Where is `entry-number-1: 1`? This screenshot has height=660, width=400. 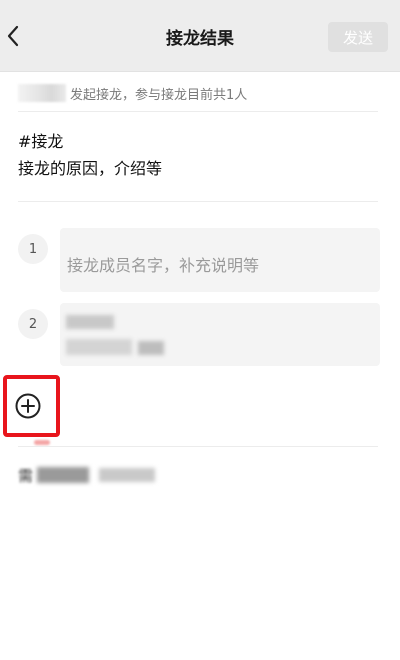 entry-number-1: 1 is located at coordinates (33, 249).